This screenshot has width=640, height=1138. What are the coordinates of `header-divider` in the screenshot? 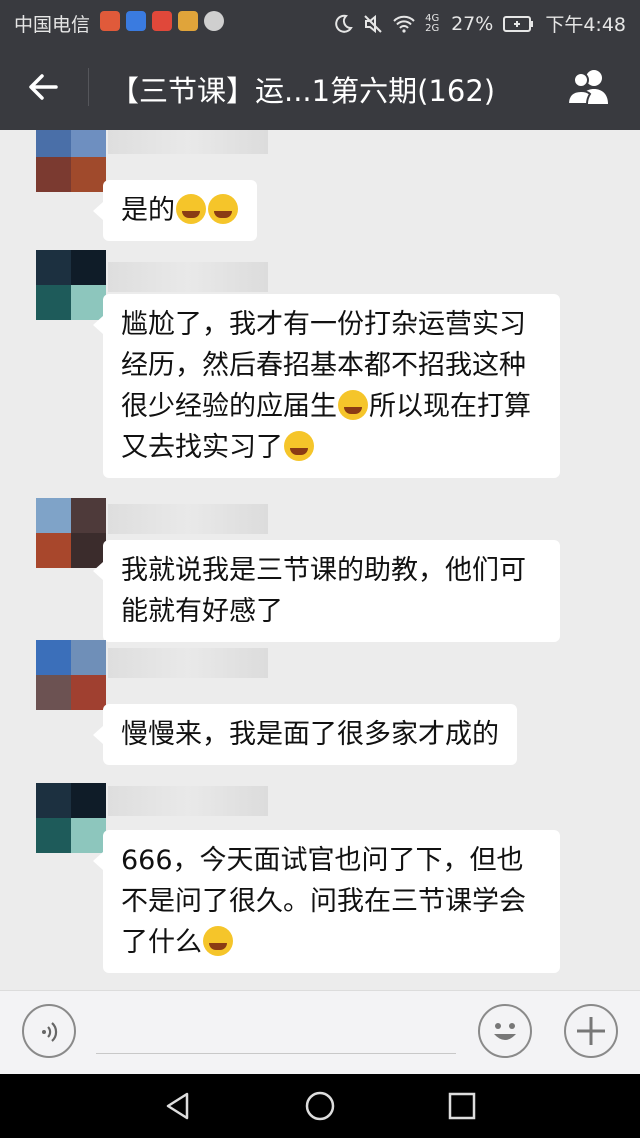 It's located at (88, 87).